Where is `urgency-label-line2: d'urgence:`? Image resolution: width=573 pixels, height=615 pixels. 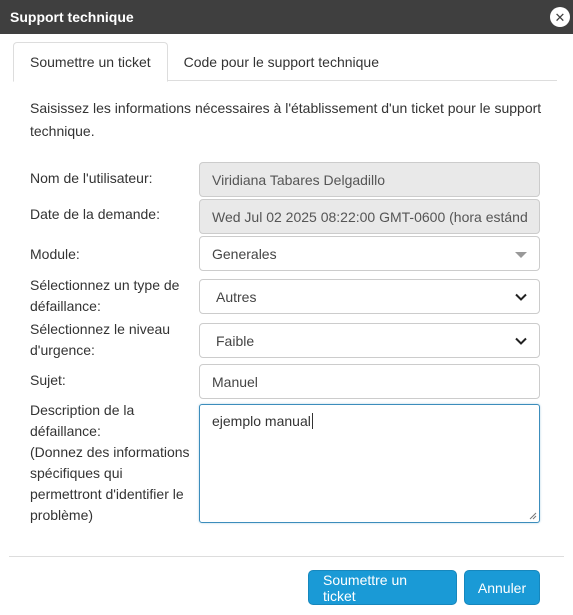
urgency-label-line2: d'urgence: is located at coordinates (62, 350).